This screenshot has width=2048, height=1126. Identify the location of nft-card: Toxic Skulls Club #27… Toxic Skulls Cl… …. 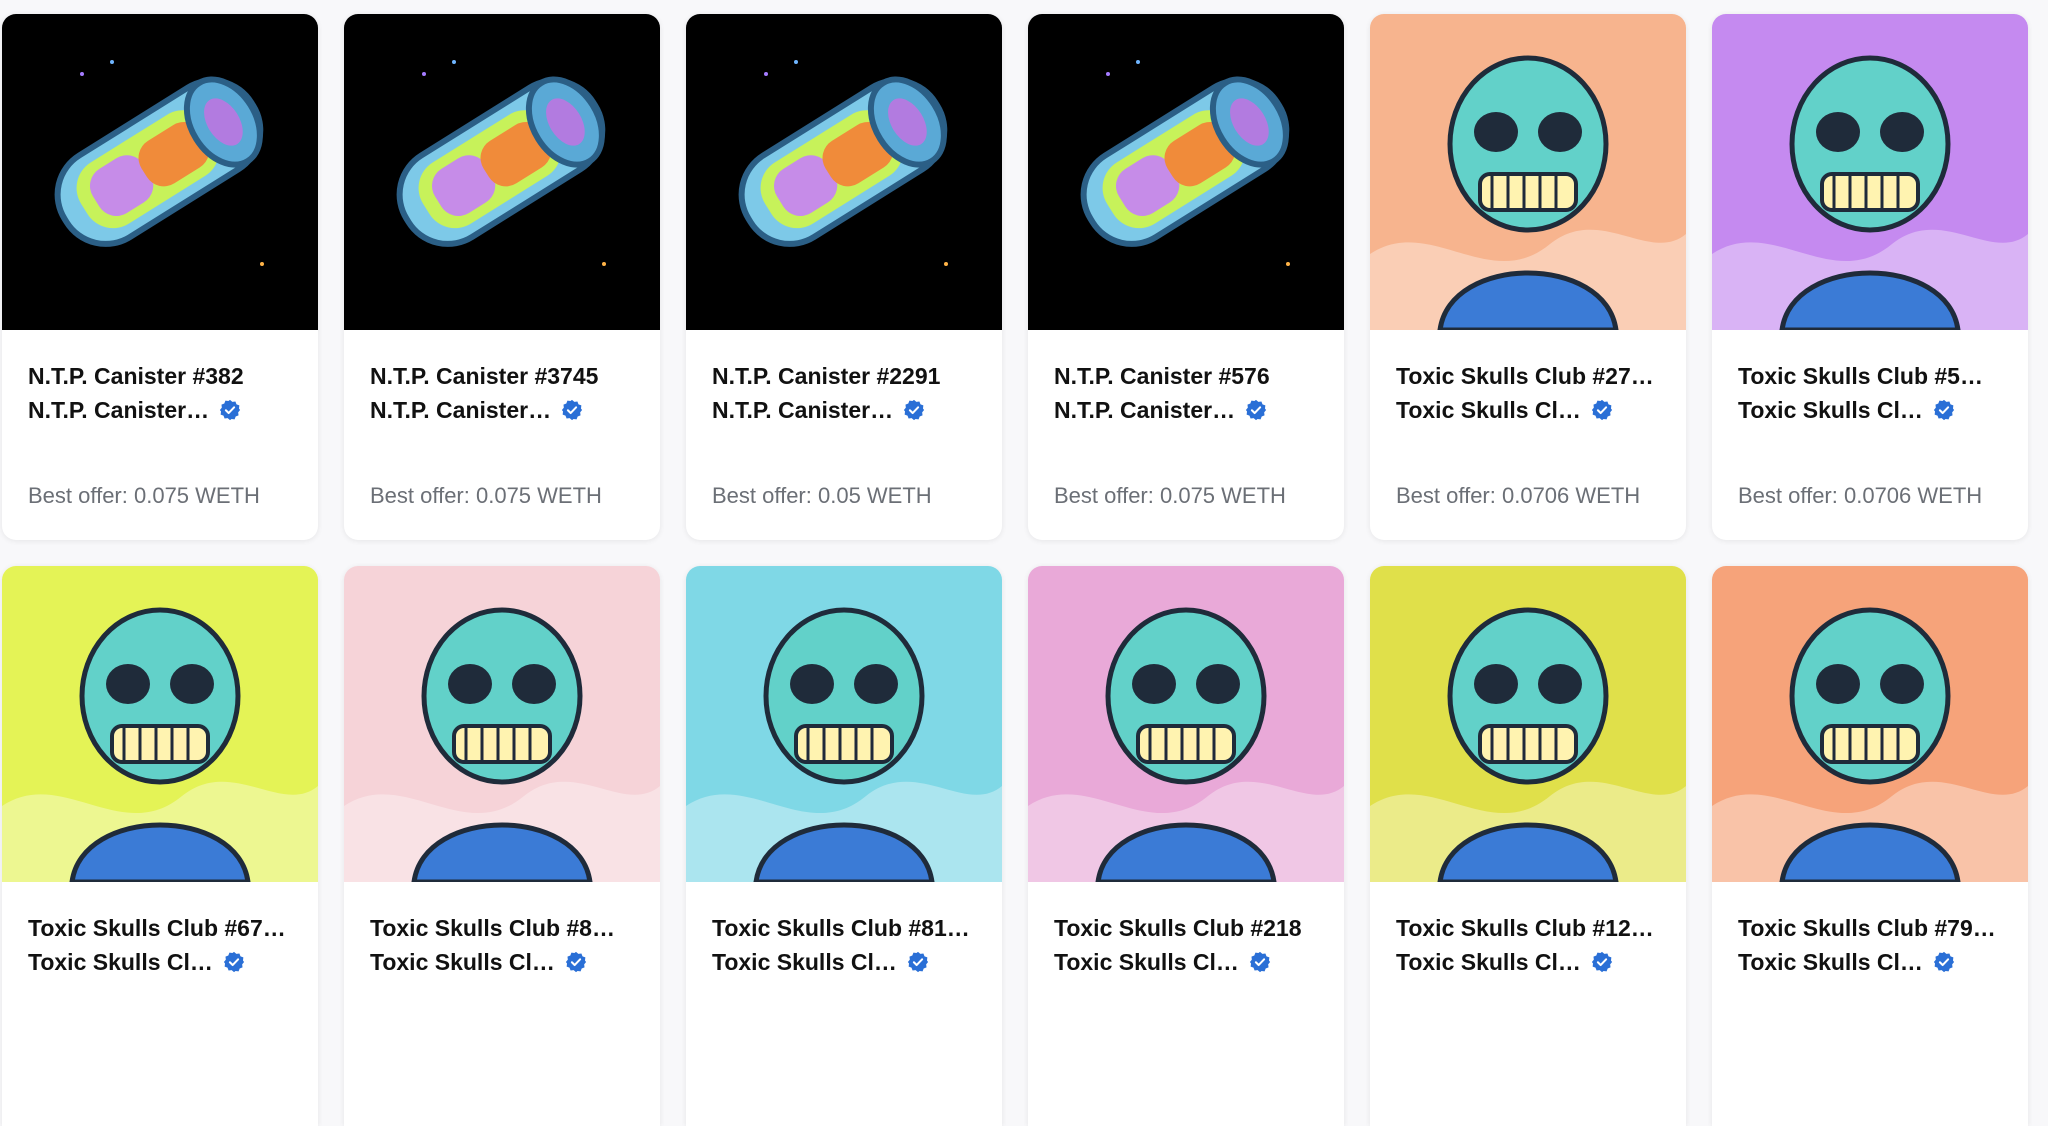
(1528, 277).